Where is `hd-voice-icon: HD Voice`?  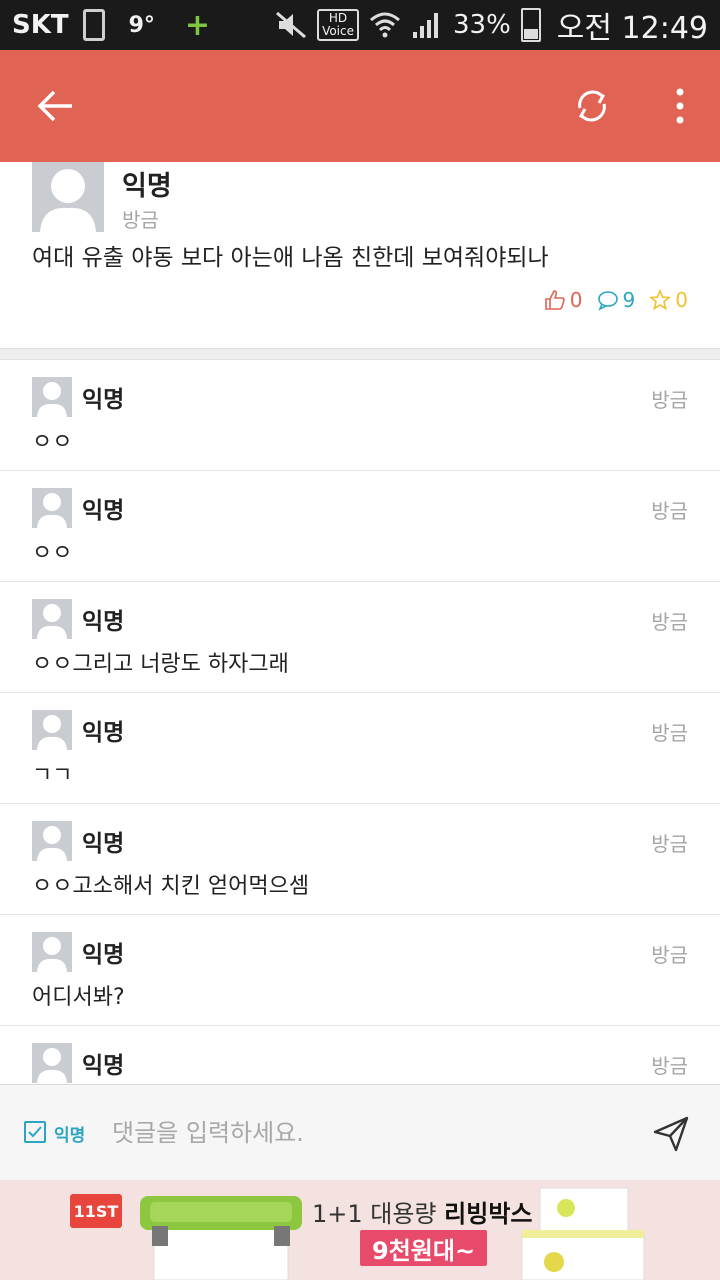
hd-voice-icon: HD Voice is located at coordinates (338, 25).